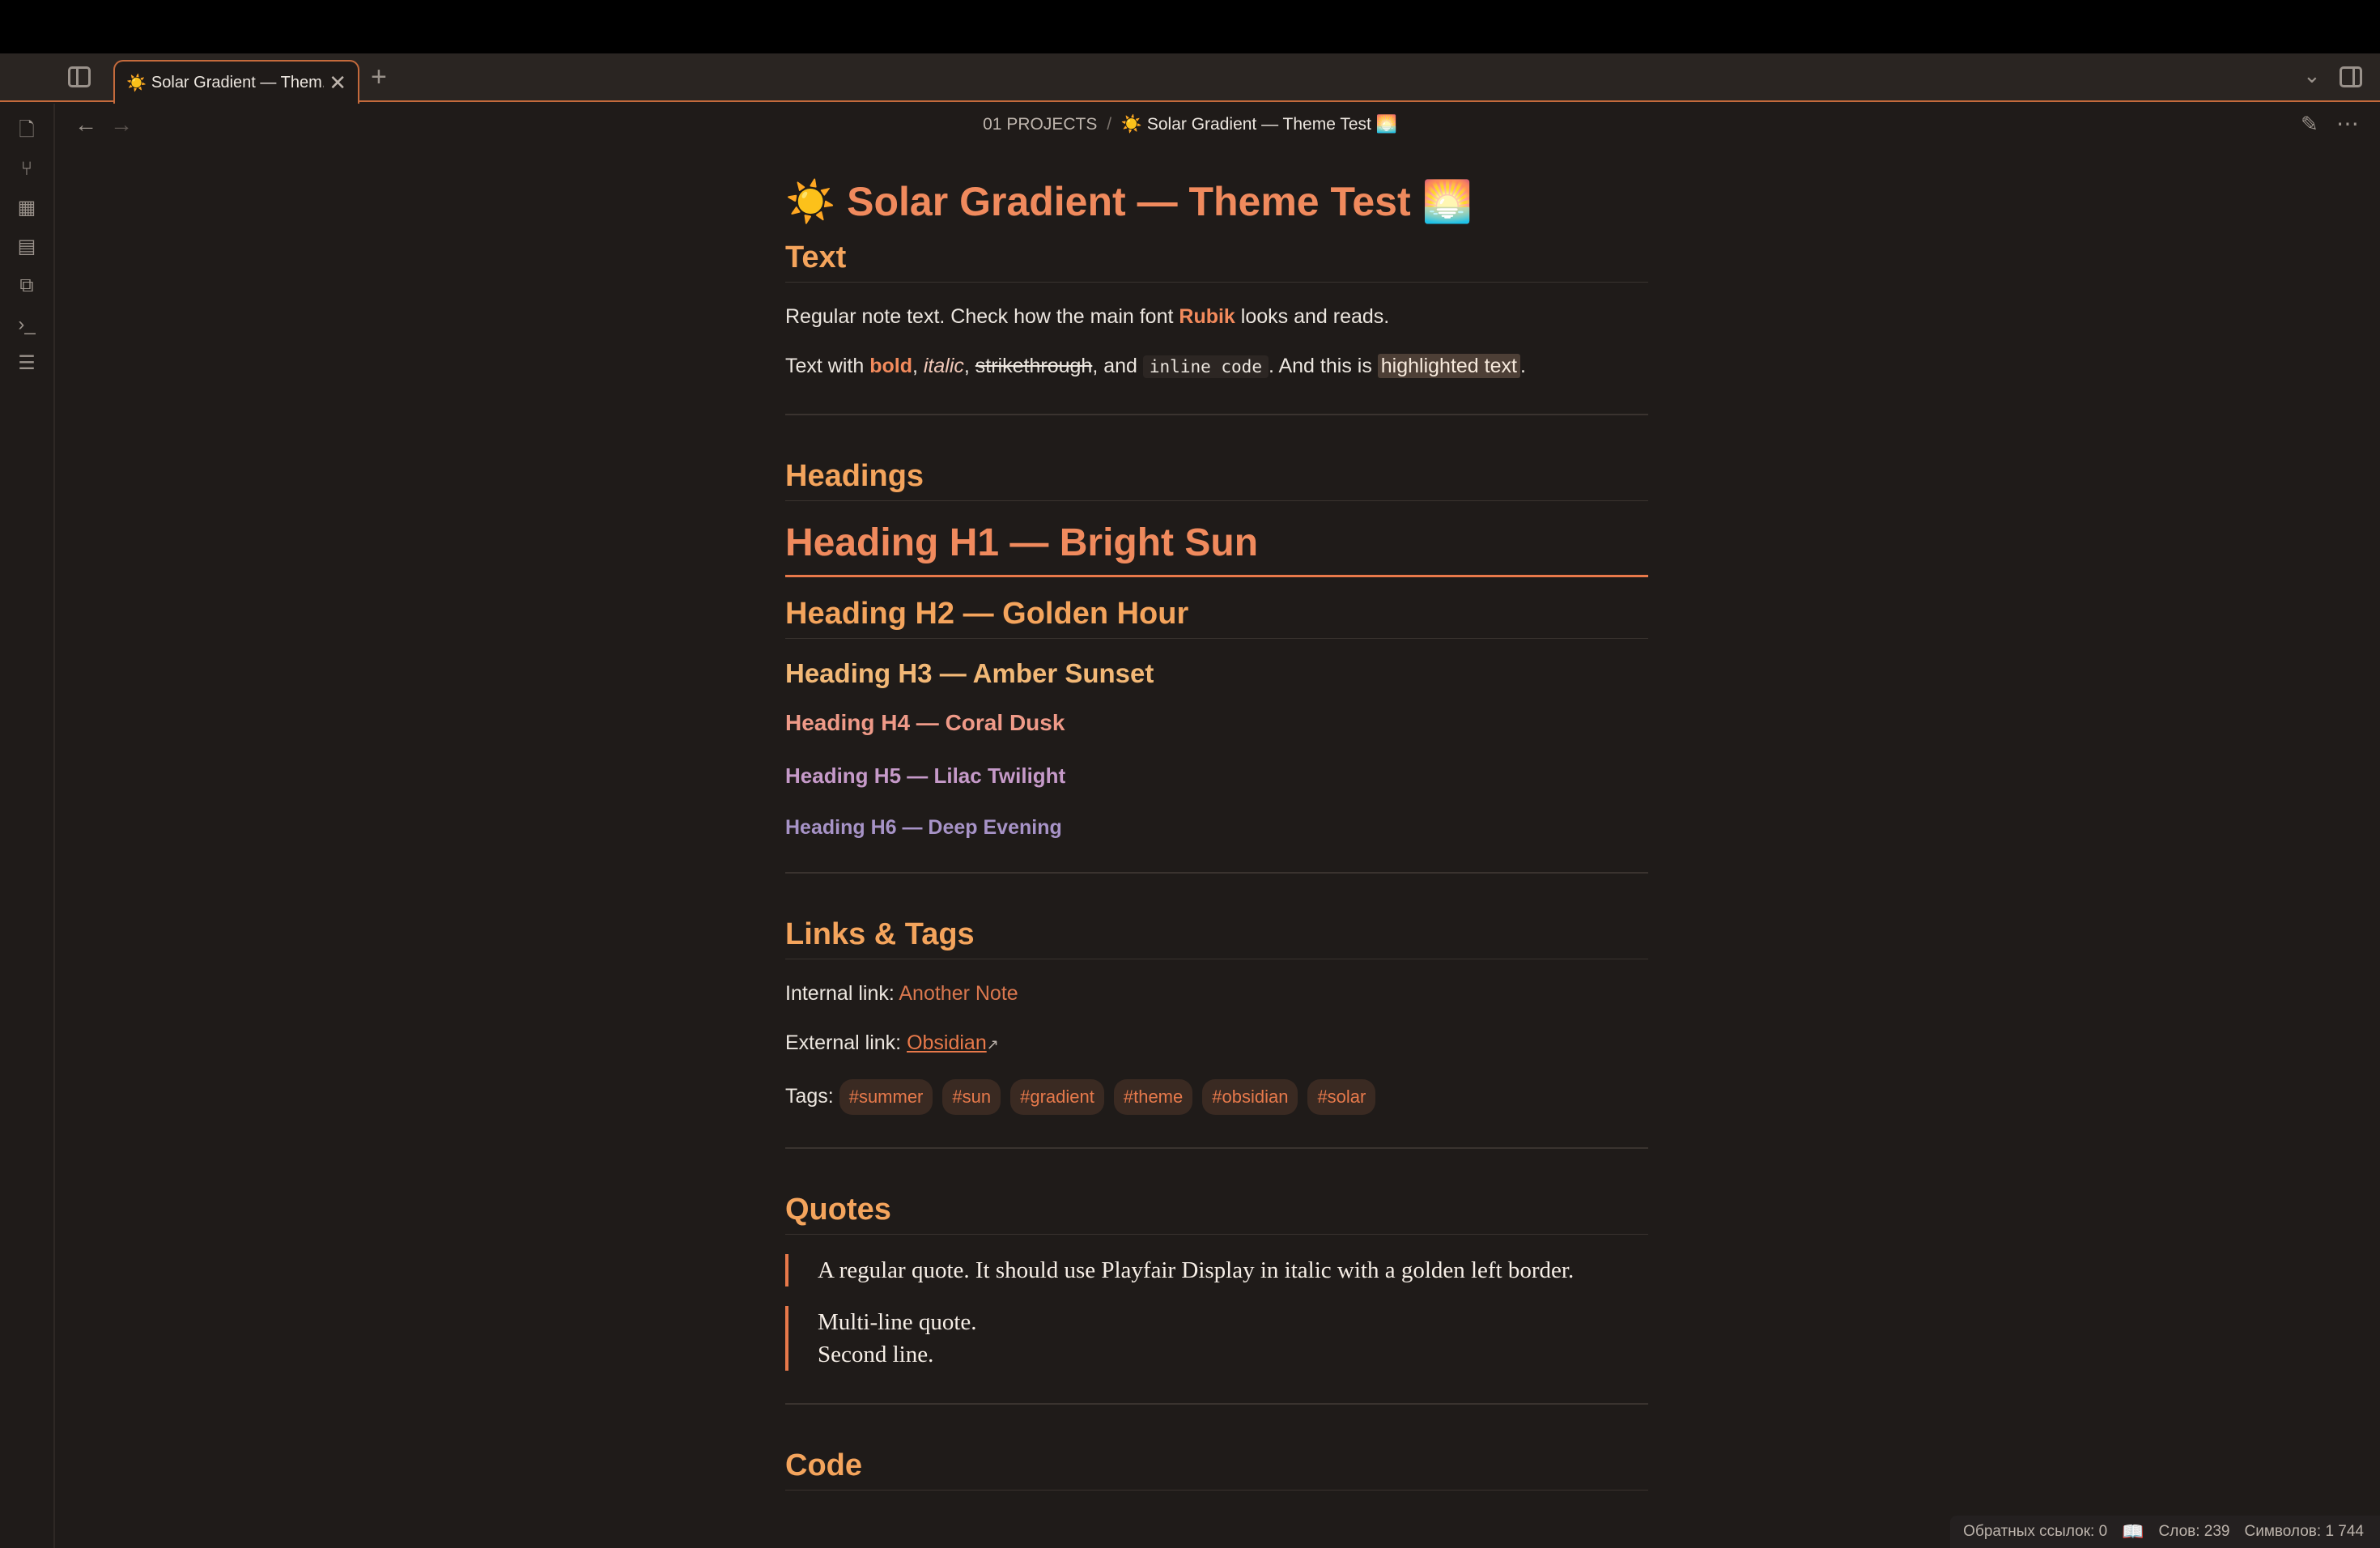 The width and height of the screenshot is (2380, 1548). What do you see at coordinates (1216, 1214) in the screenshot?
I see `section-heading-quotes: Quotes` at bounding box center [1216, 1214].